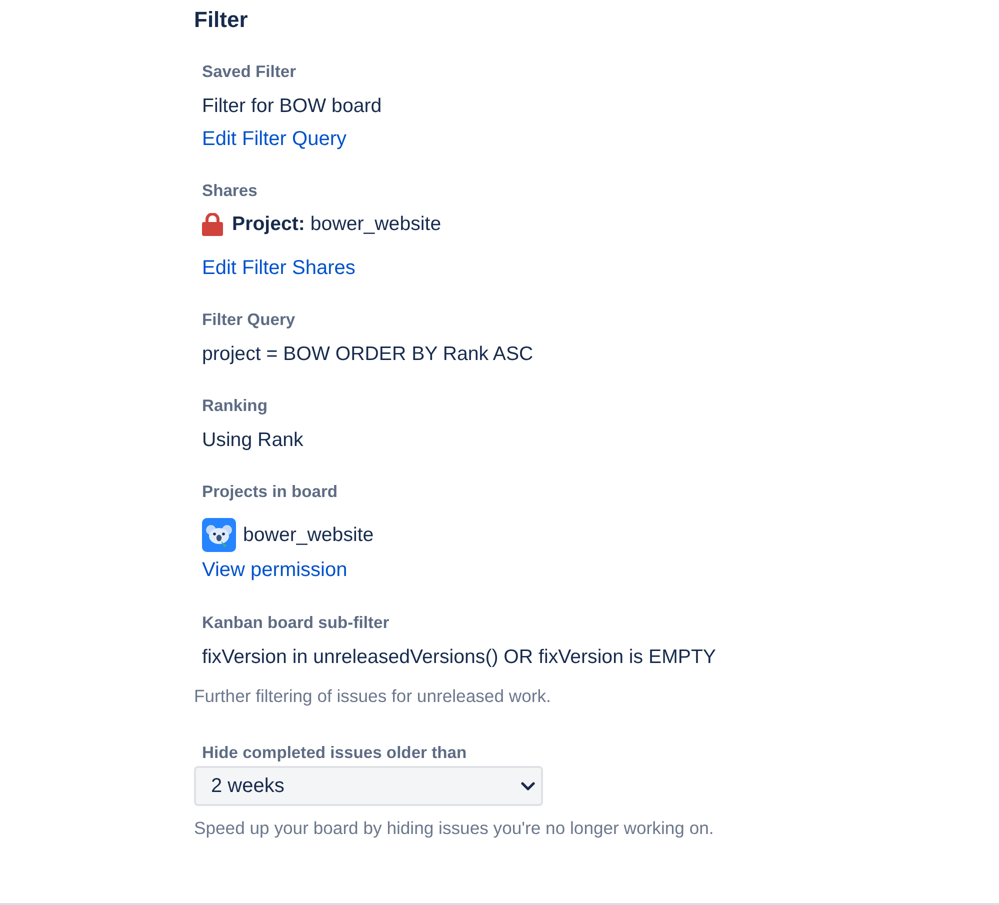 Image resolution: width=999 pixels, height=905 pixels. I want to click on field-label: Kanban board sub-filter, so click(296, 623).